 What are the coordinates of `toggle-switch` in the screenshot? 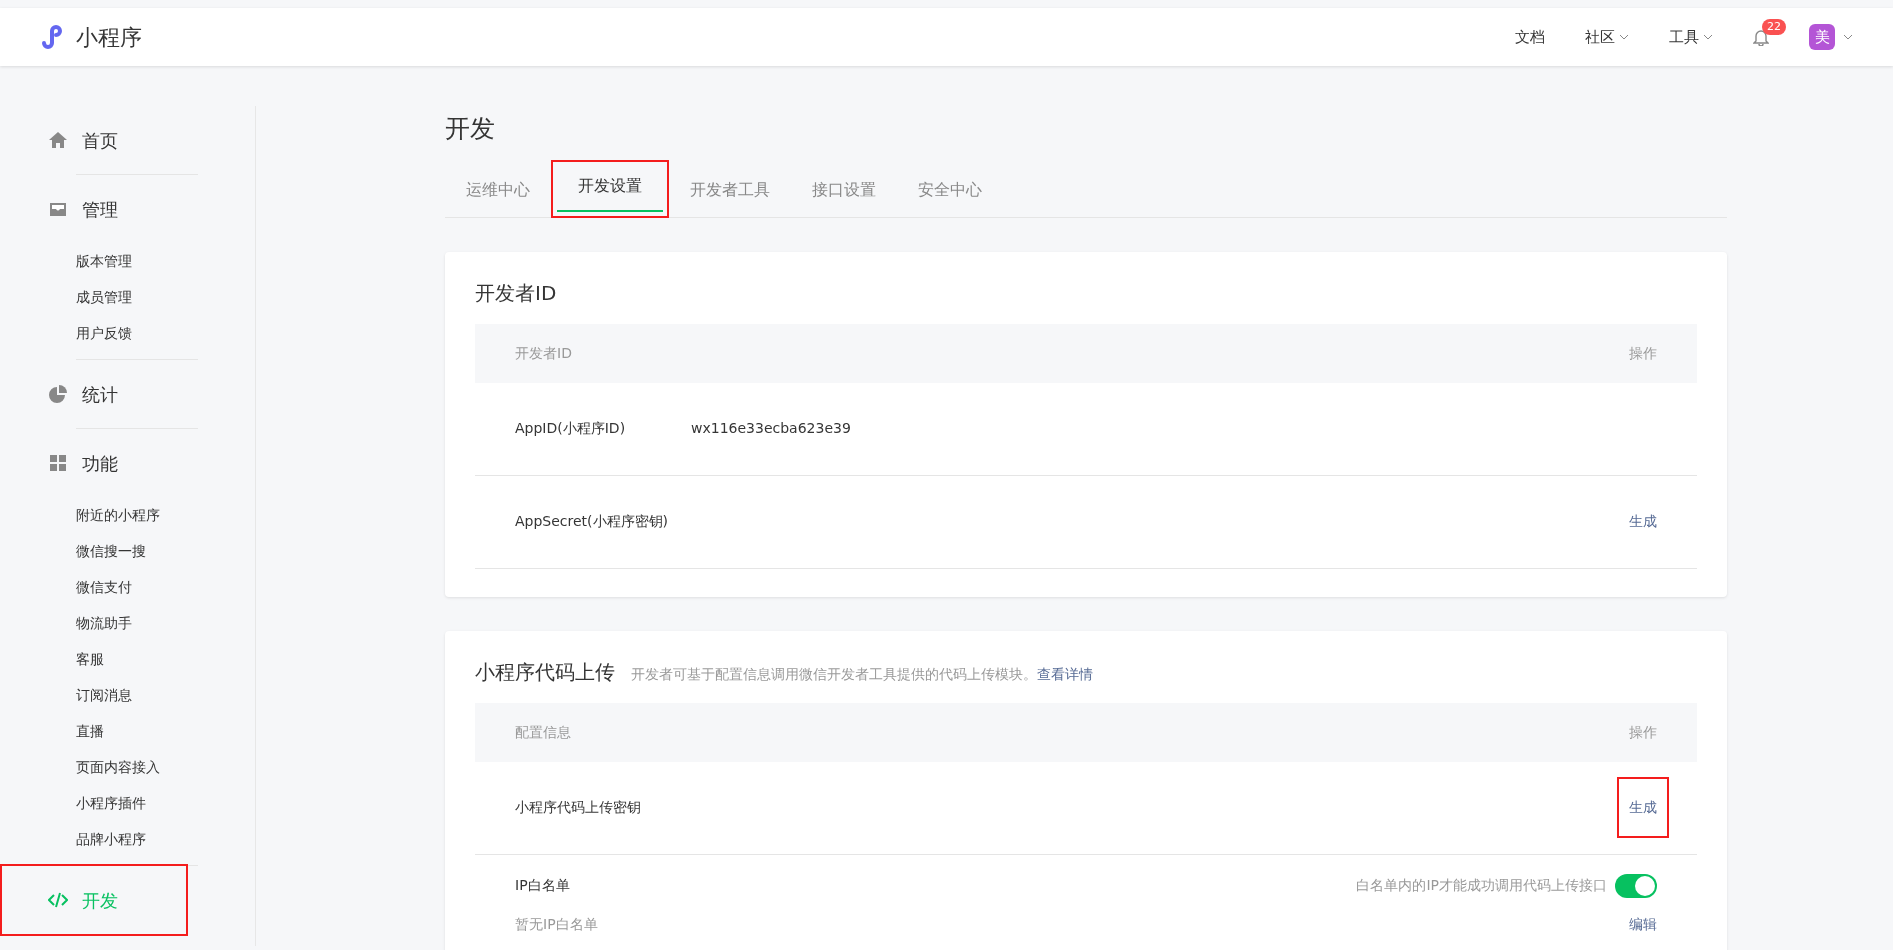 It's located at (1636, 885).